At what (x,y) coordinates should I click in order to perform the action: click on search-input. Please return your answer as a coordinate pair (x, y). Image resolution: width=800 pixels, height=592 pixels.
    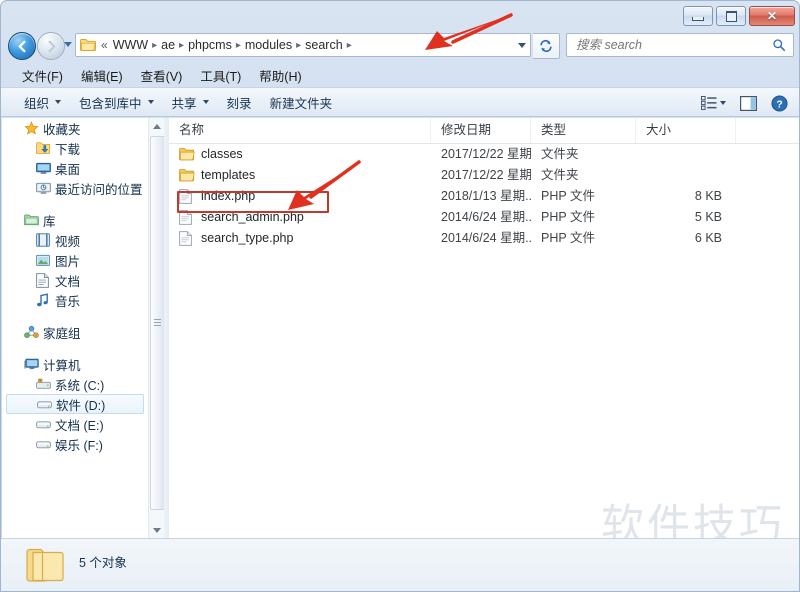
    Looking at the image, I should click on (673, 45).